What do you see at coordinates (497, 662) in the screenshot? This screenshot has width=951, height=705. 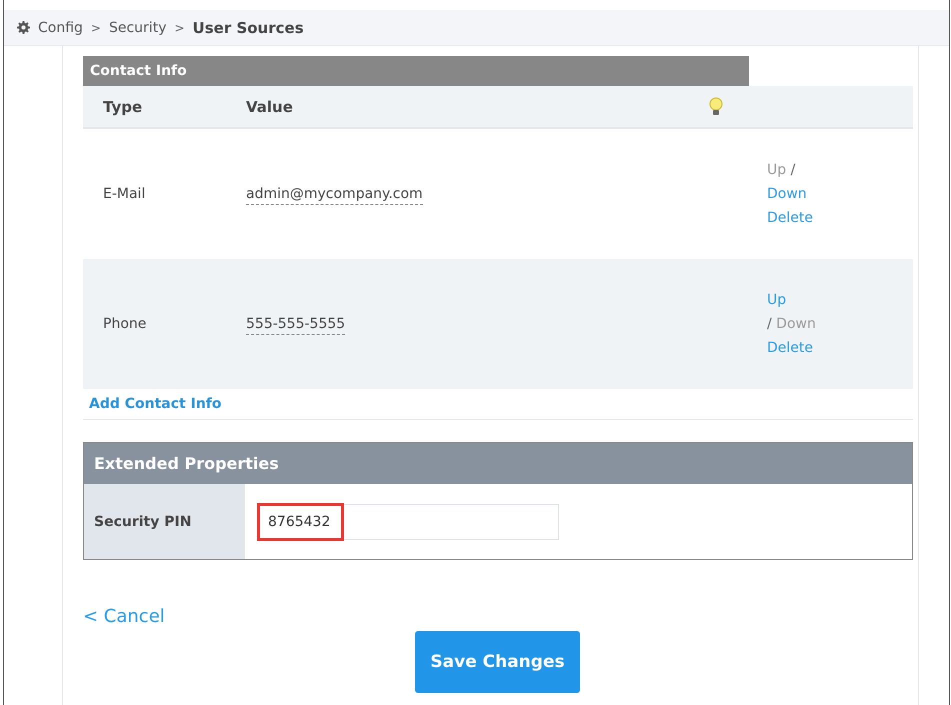 I see `save-button: Save Changes` at bounding box center [497, 662].